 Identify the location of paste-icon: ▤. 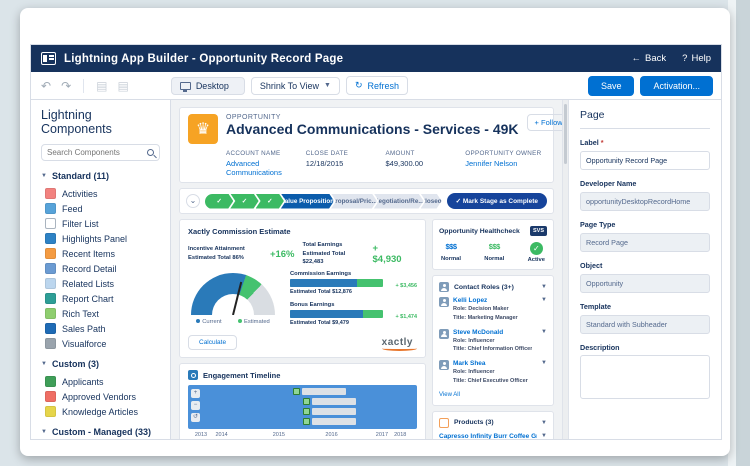
(122, 86).